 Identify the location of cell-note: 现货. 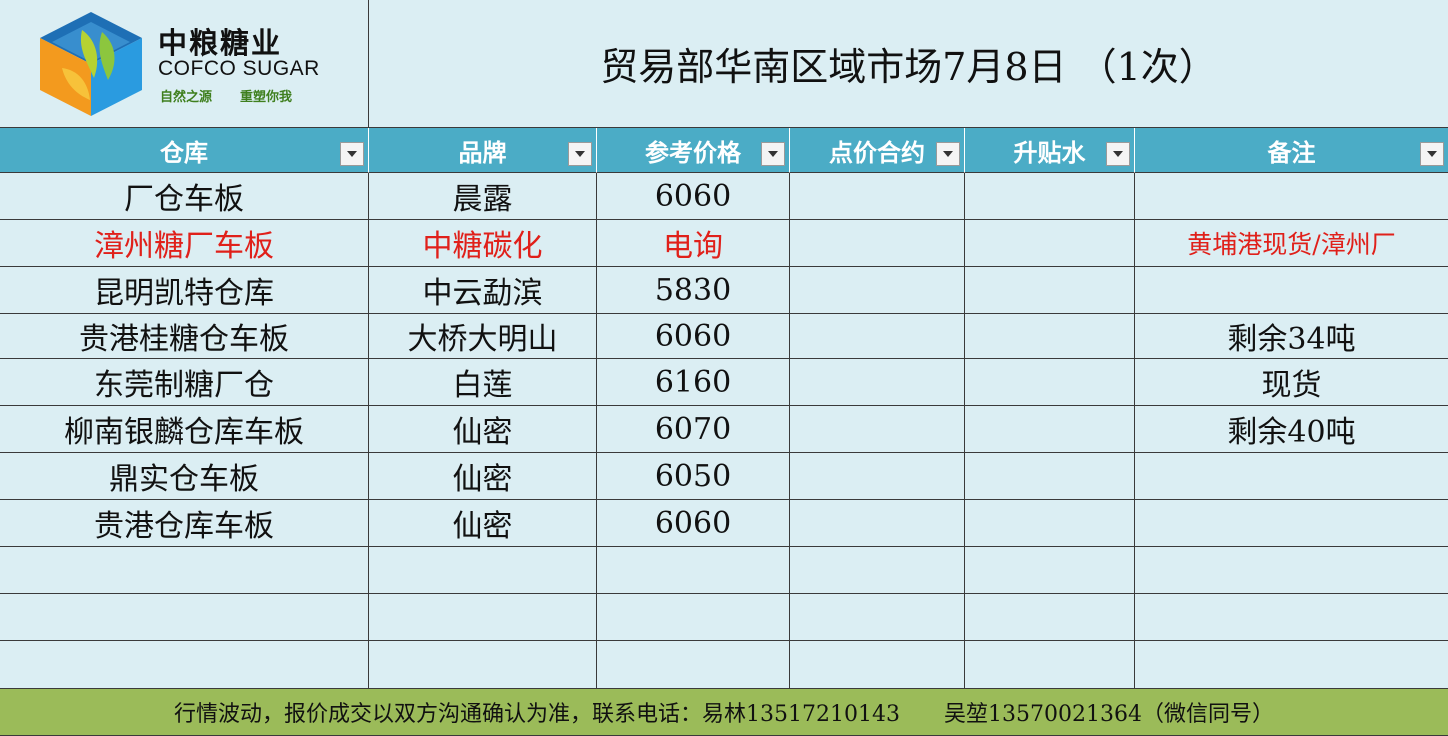
(1291, 382).